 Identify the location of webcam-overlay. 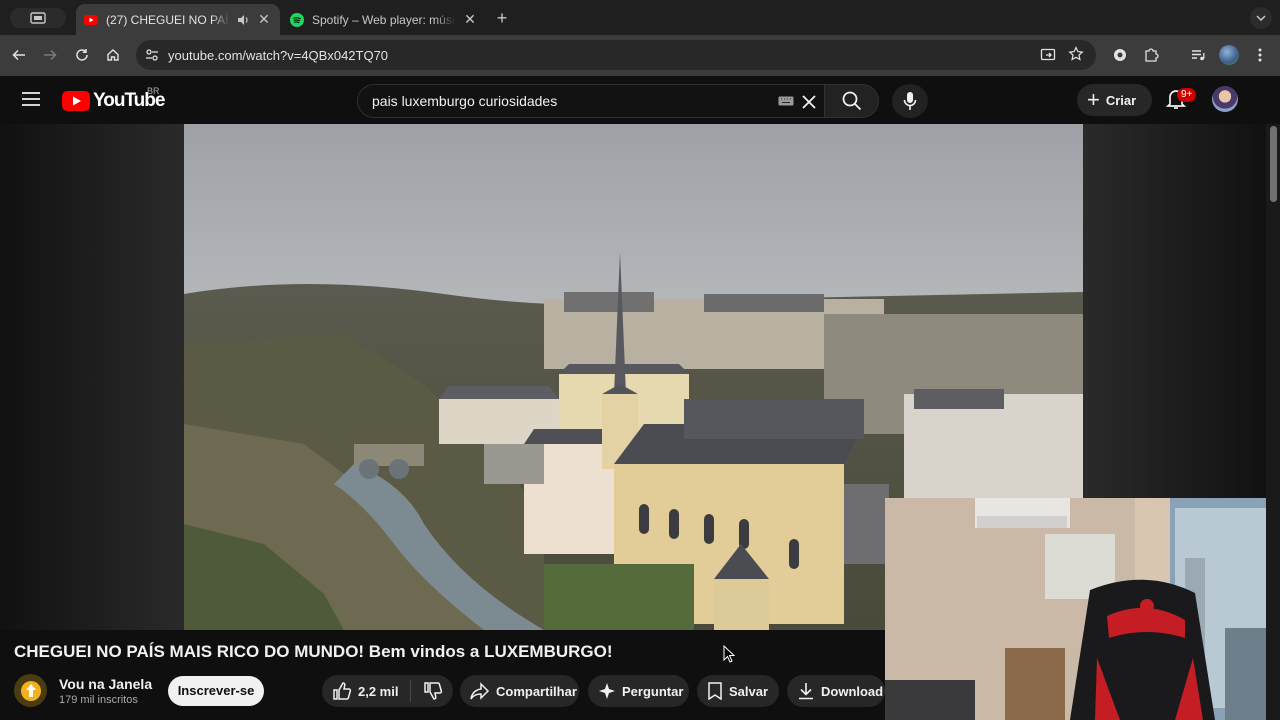
(1082, 609).